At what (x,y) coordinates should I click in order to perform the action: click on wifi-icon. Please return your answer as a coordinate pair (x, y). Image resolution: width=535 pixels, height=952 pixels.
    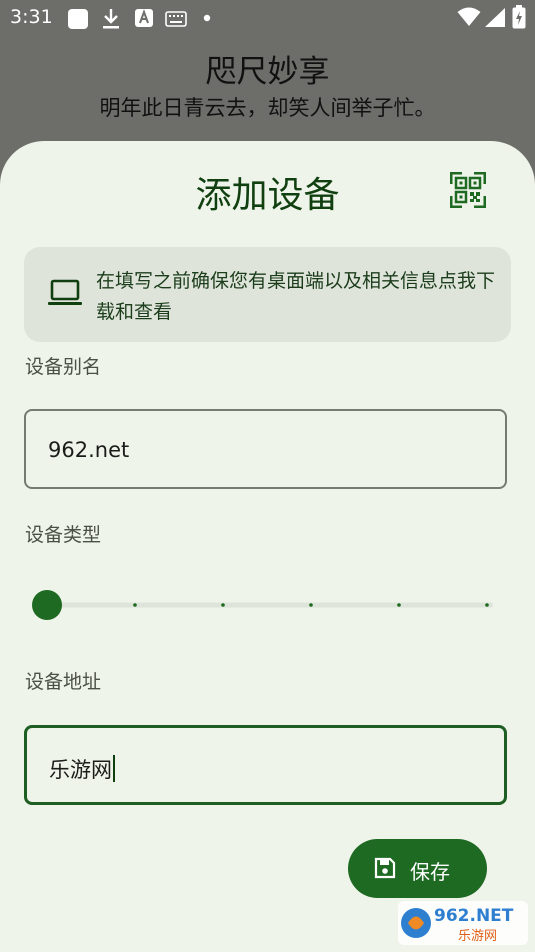
    Looking at the image, I should click on (469, 16).